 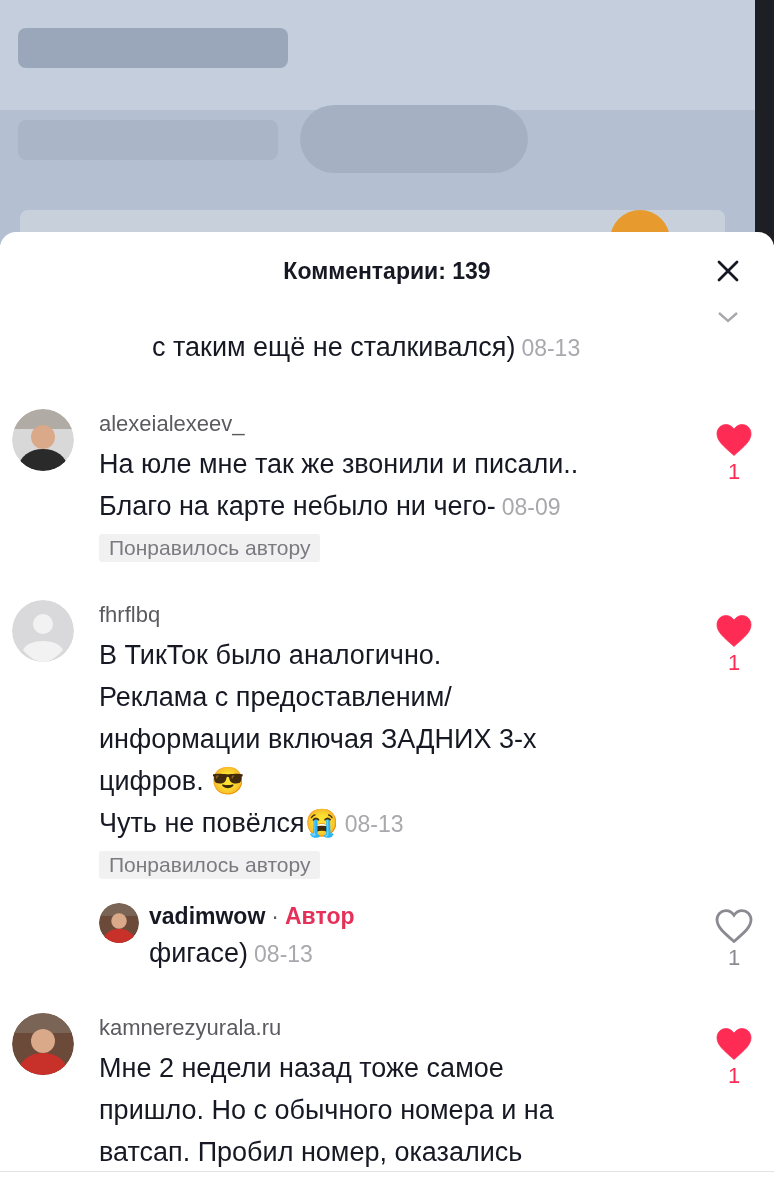 What do you see at coordinates (728, 271) in the screenshot?
I see `close-icon` at bounding box center [728, 271].